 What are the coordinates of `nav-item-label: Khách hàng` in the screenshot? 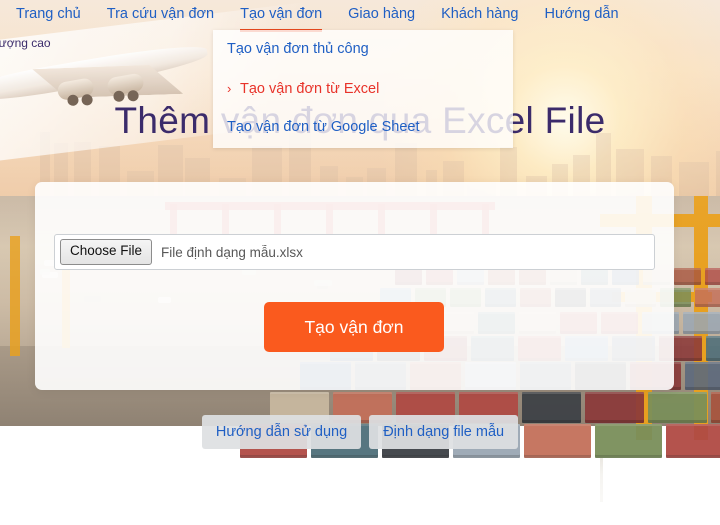 It's located at (480, 14).